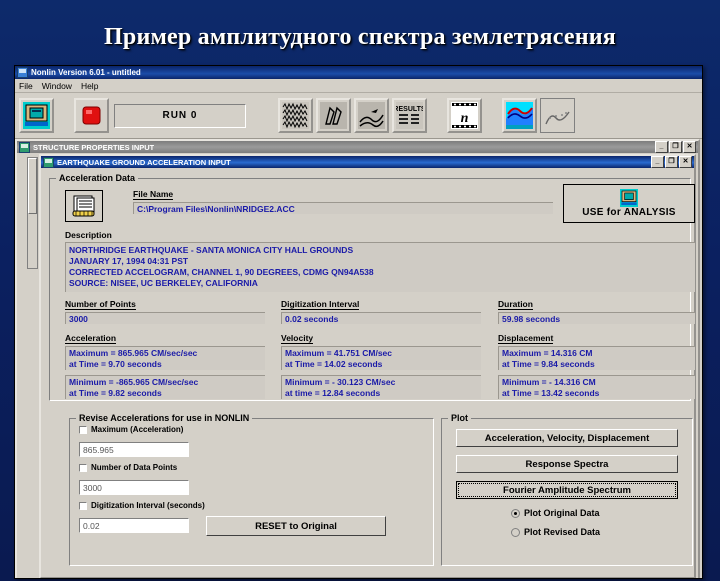 The image size is (720, 581). I want to click on menu-help: Help, so click(89, 86).